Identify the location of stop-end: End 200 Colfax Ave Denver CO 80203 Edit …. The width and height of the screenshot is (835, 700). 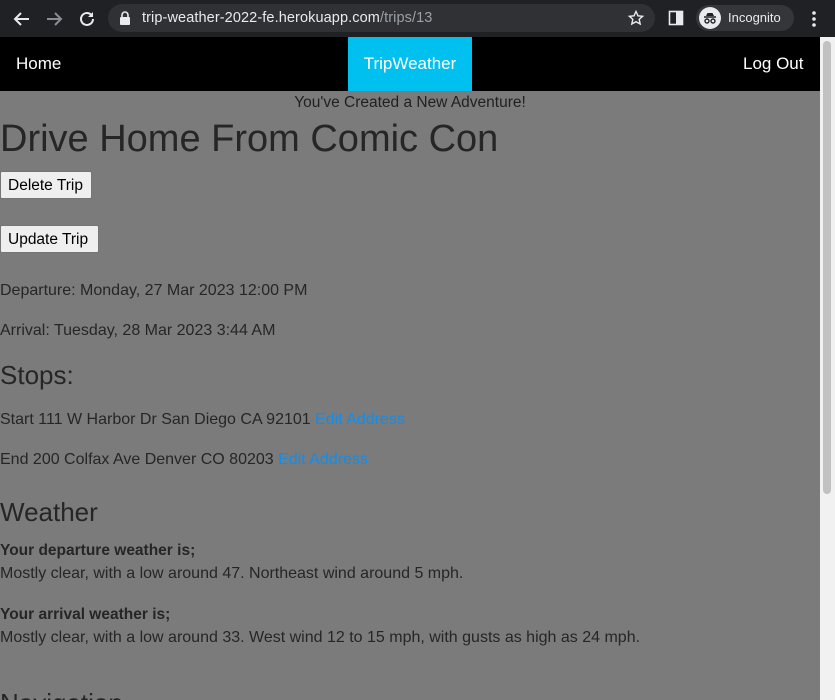
(184, 460).